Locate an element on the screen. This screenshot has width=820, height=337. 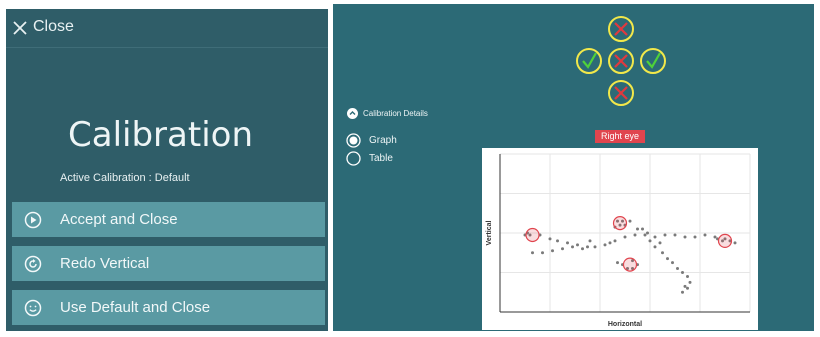
graph-radio-option: Graph is located at coordinates (371, 140).